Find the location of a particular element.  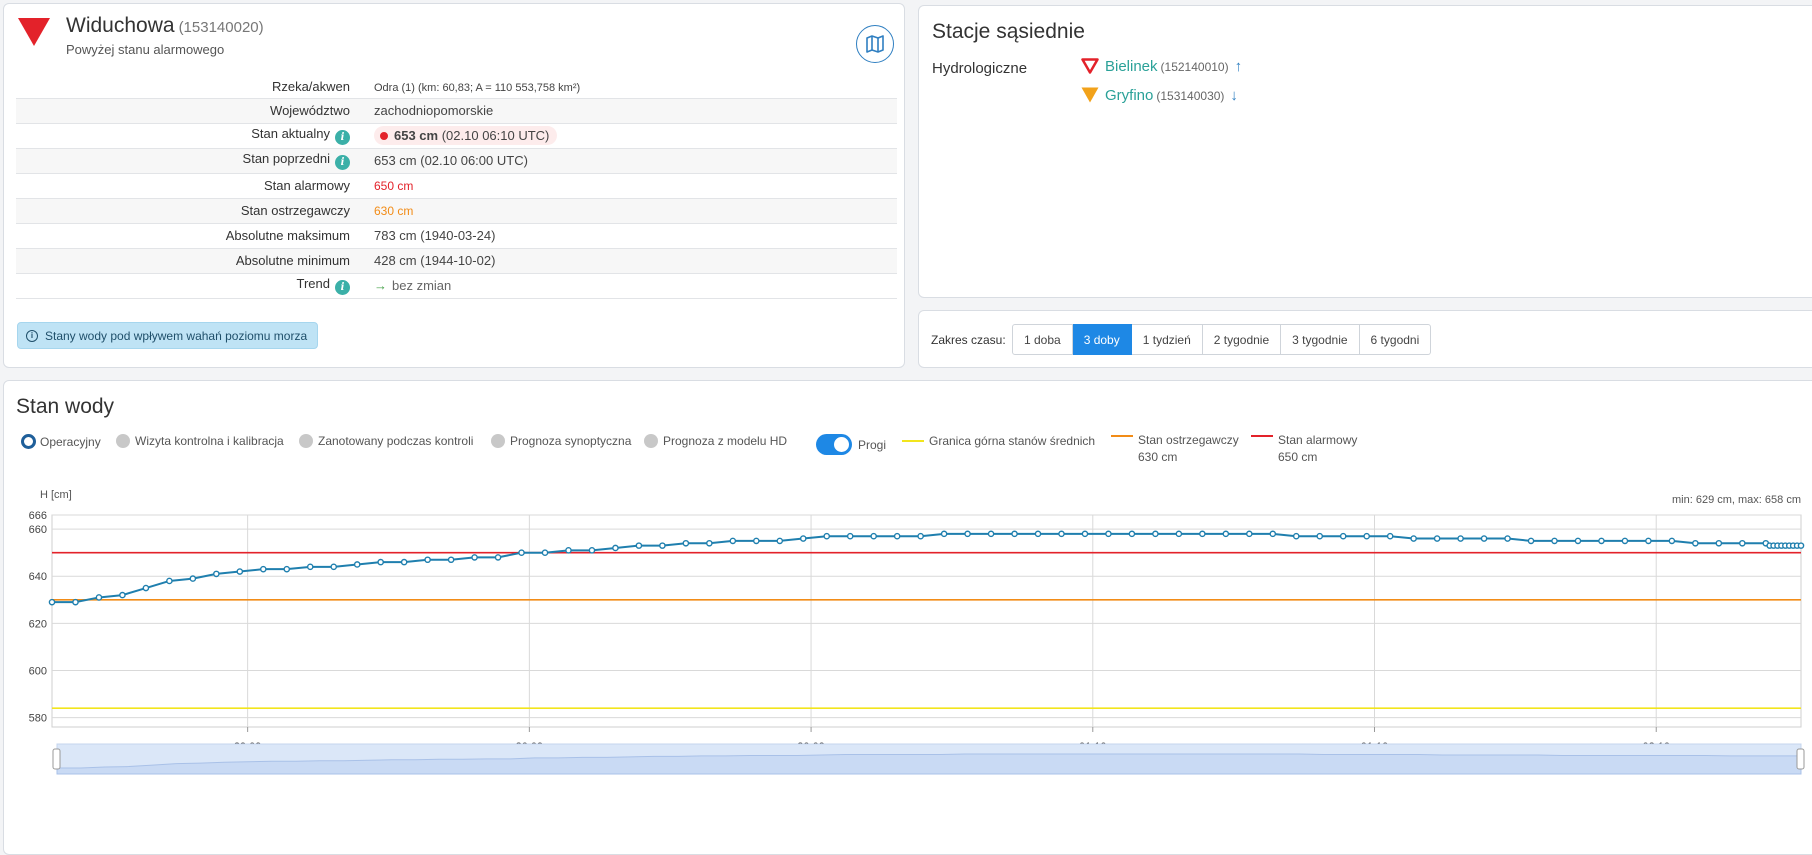

alarm-triangle-icon is located at coordinates (34, 32).